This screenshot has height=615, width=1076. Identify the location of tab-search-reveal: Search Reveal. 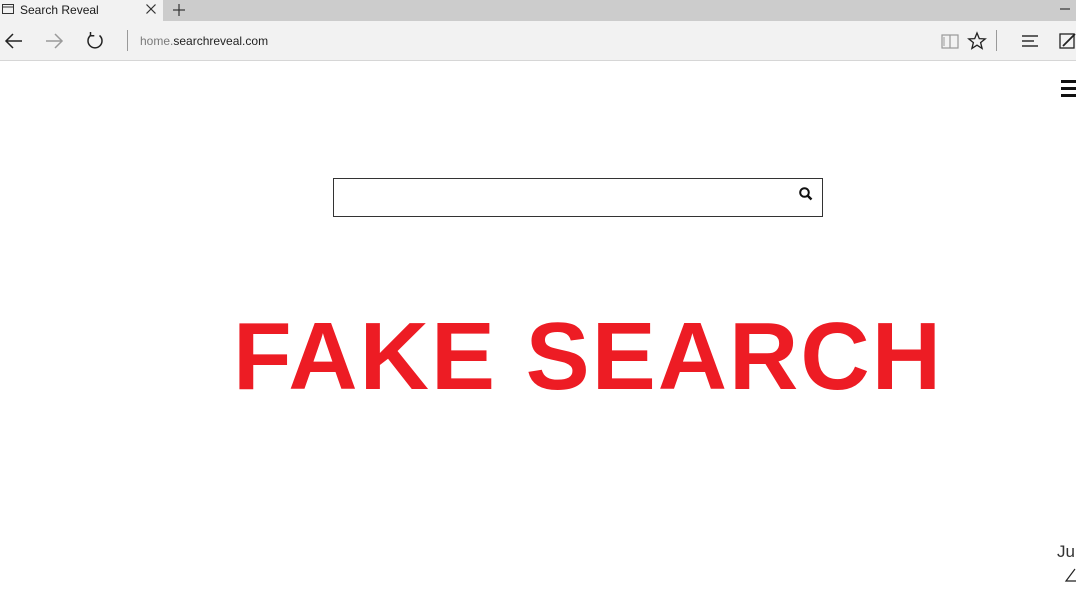
(81, 10).